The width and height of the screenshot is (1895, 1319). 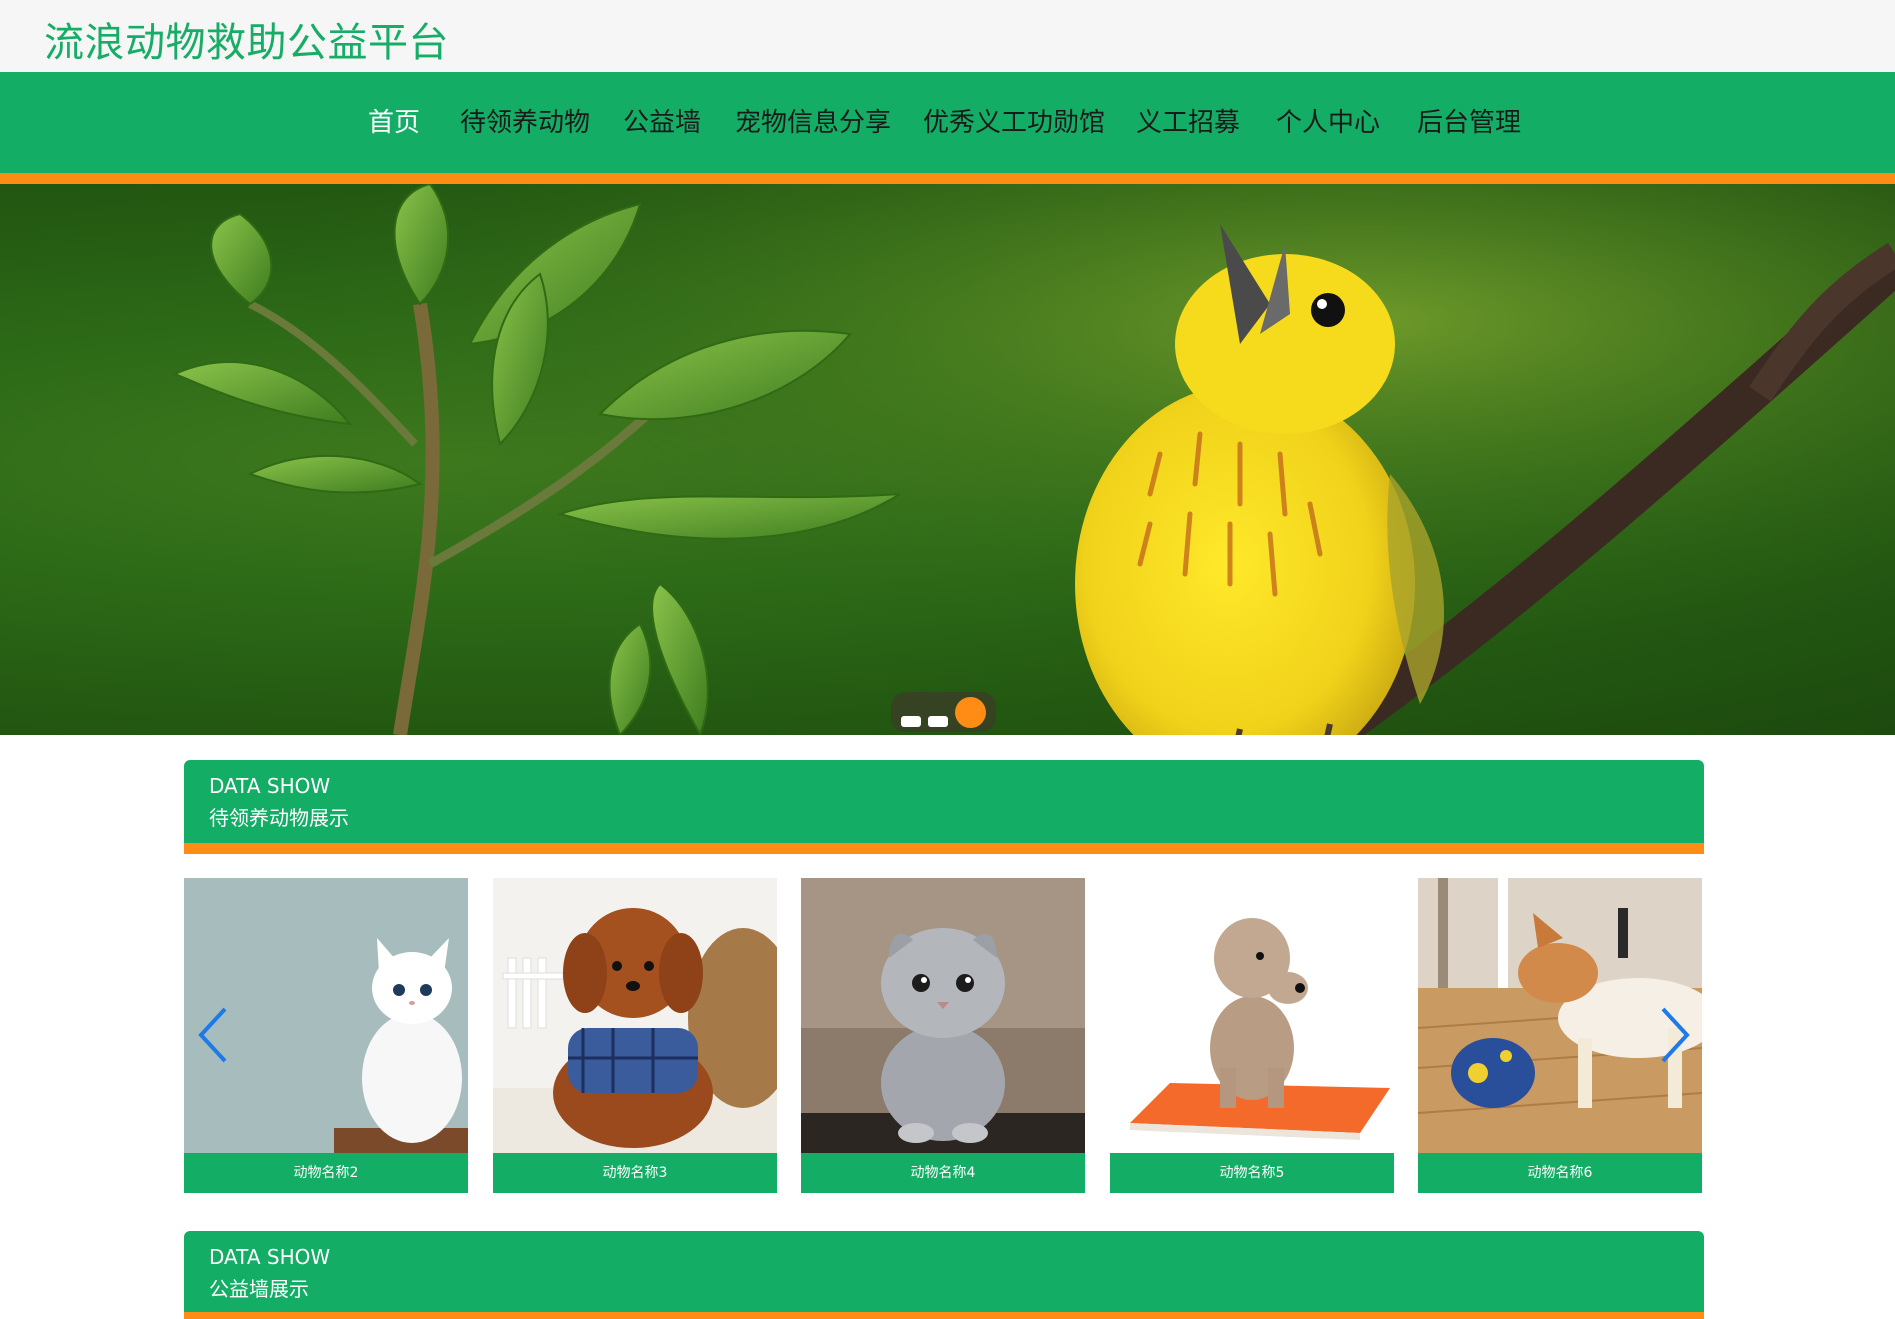 I want to click on animal-name: 动物名称2, so click(x=326, y=1173).